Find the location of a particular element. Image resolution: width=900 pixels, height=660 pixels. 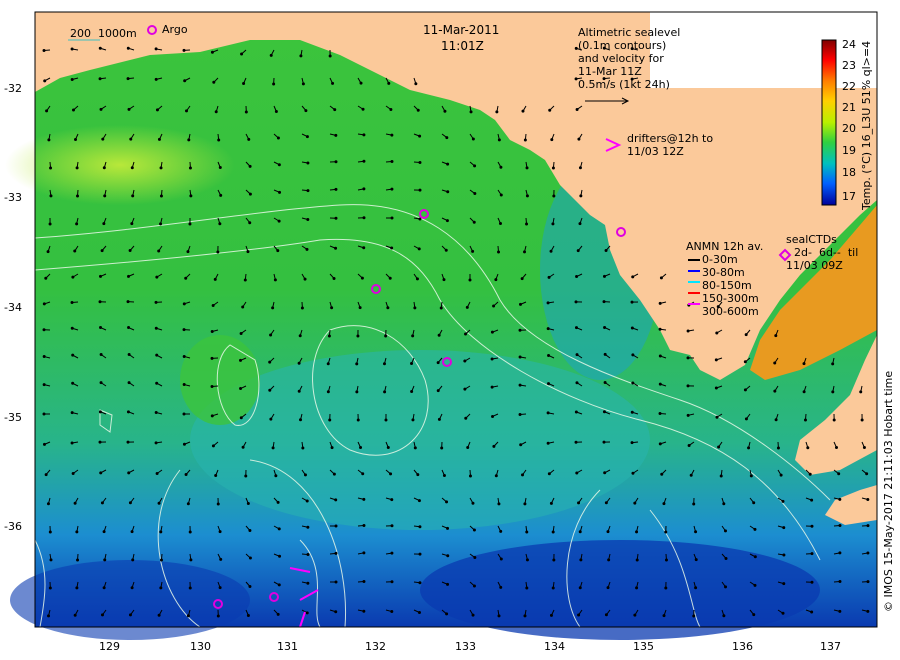

drifters-legend: drifters@12h to 11/03 12Z is located at coordinates (670, 145).